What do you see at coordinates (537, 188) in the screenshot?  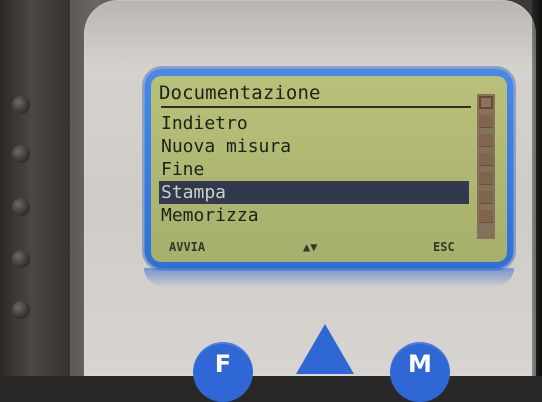 I see `right-edge-shadow` at bounding box center [537, 188].